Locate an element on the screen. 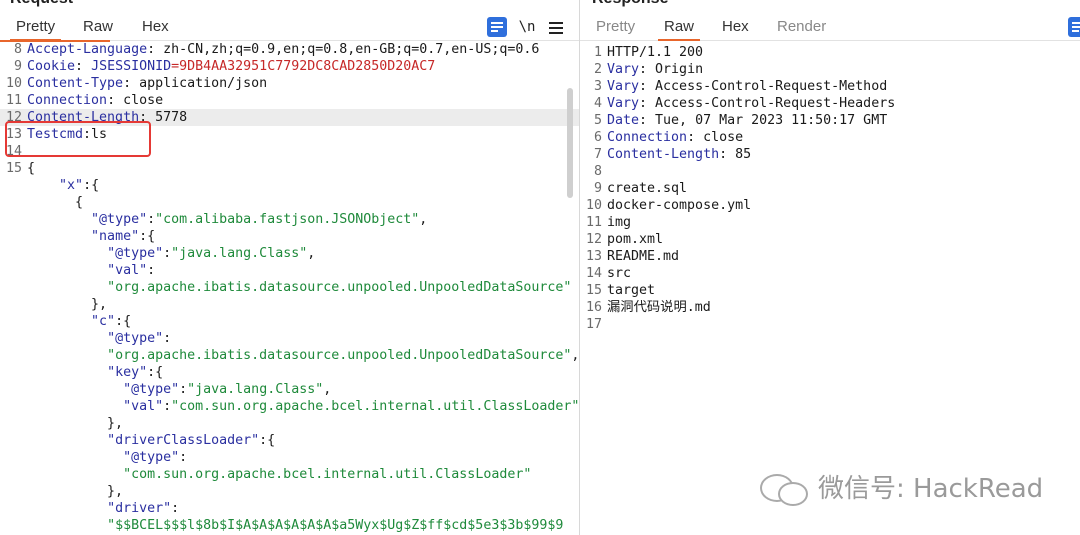 This screenshot has width=1080, height=535. code-line: 15 target is located at coordinates (830, 290).